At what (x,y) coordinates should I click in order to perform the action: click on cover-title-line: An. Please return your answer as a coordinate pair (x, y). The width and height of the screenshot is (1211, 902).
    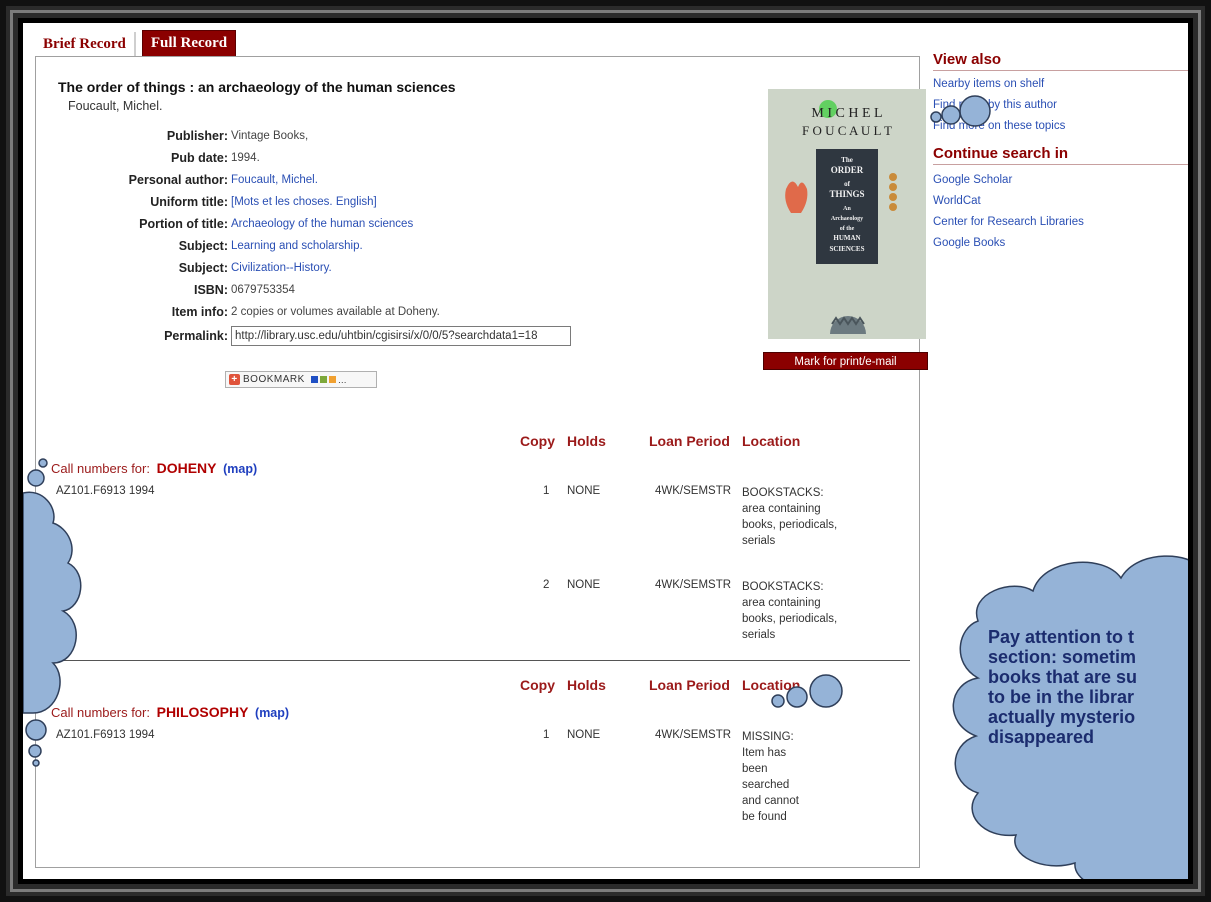
    Looking at the image, I should click on (847, 209).